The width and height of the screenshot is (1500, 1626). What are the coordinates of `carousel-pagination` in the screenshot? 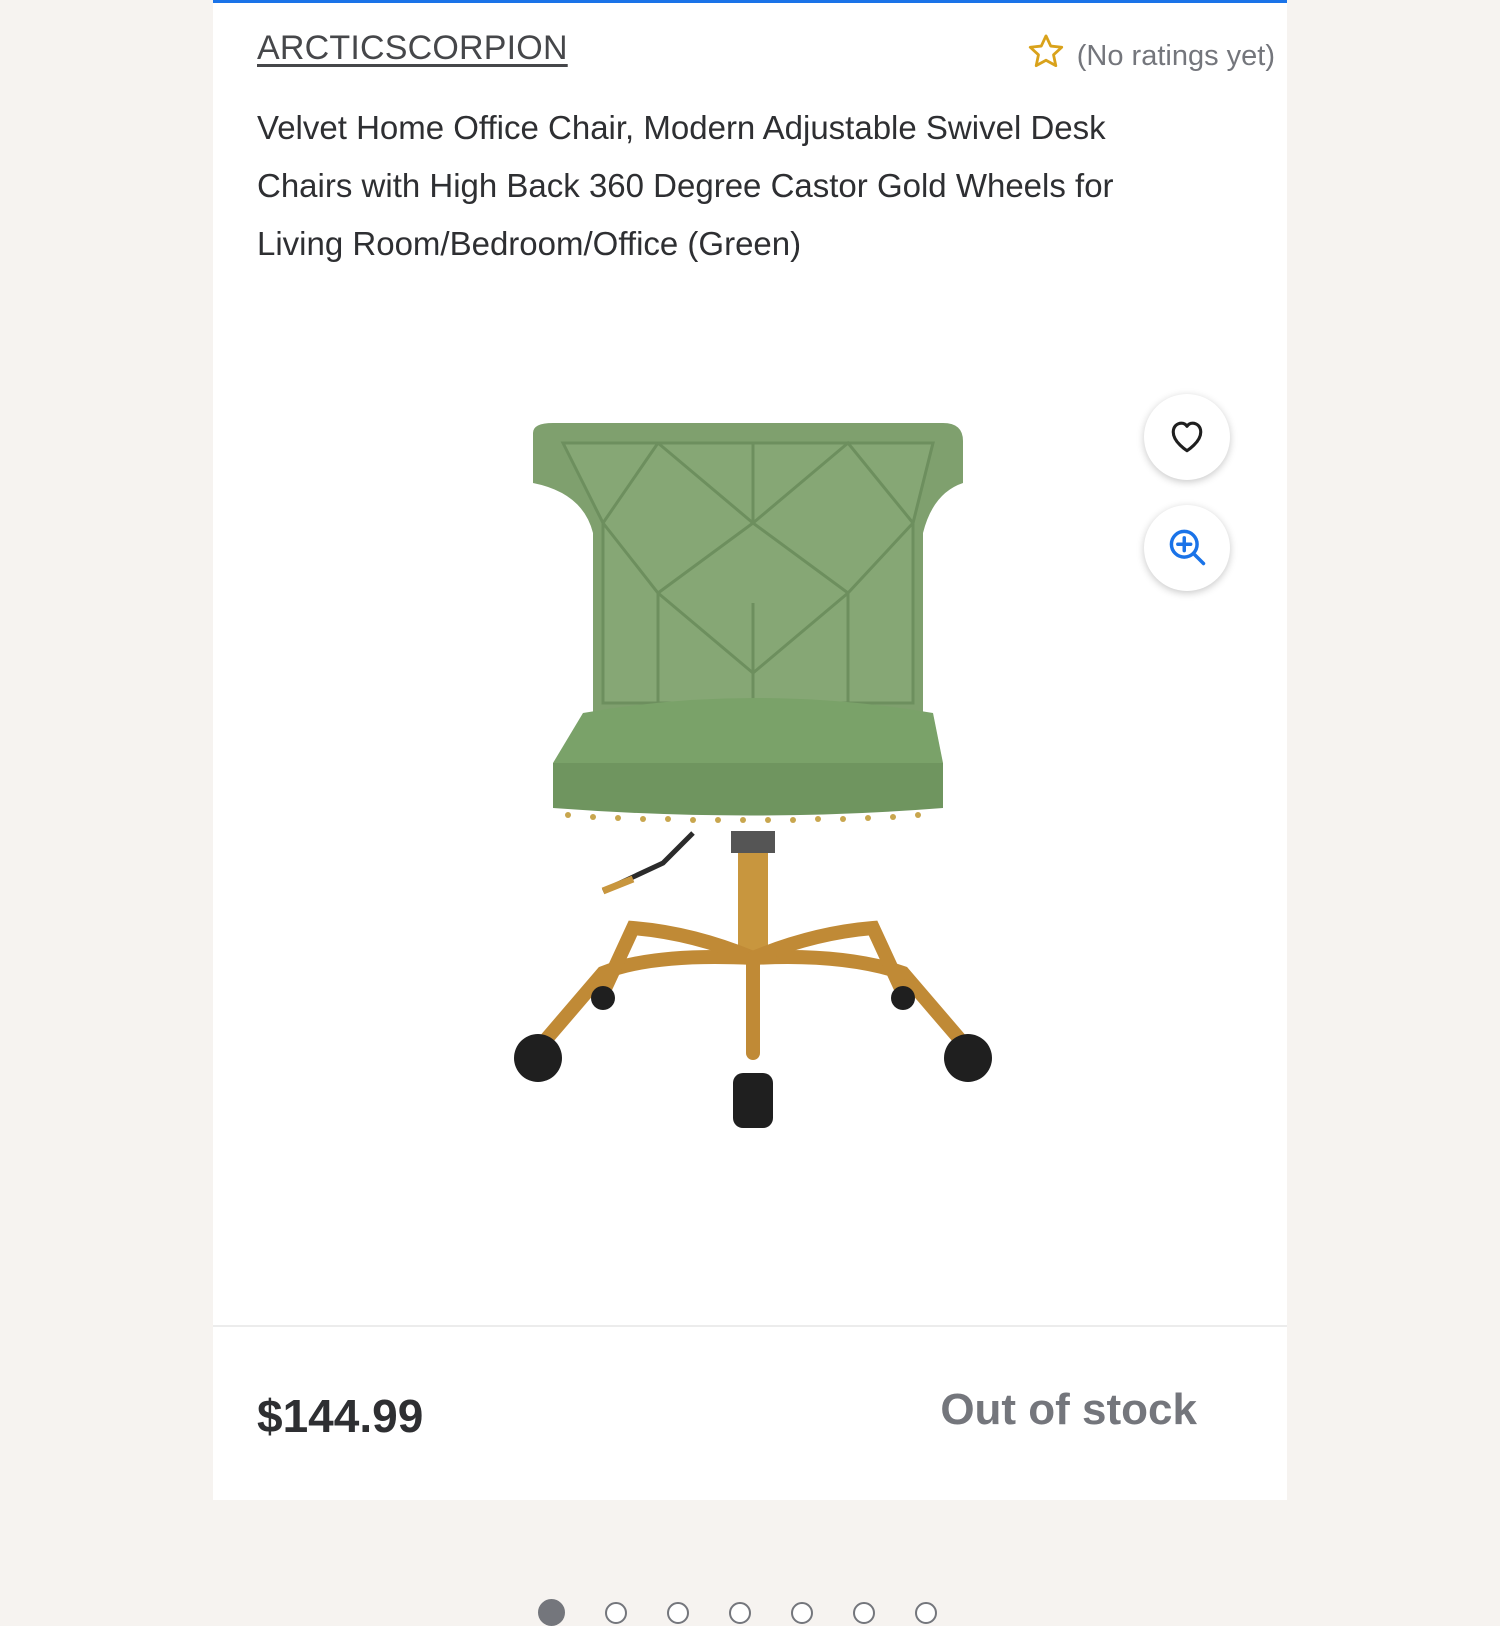 It's located at (737, 1612).